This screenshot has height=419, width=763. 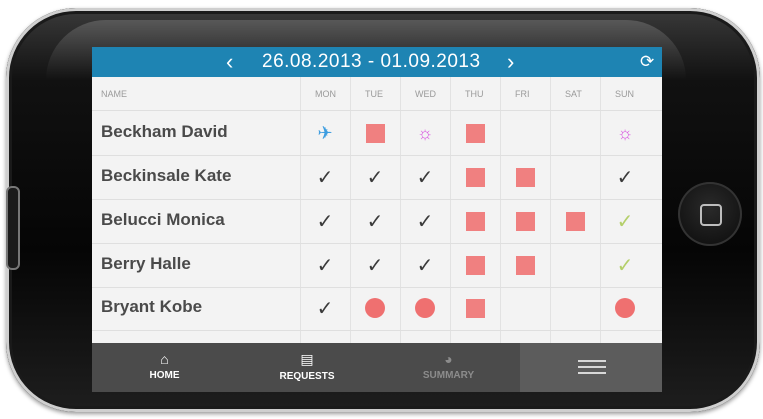 What do you see at coordinates (425, 94) in the screenshot?
I see `column-header-wed: WED` at bounding box center [425, 94].